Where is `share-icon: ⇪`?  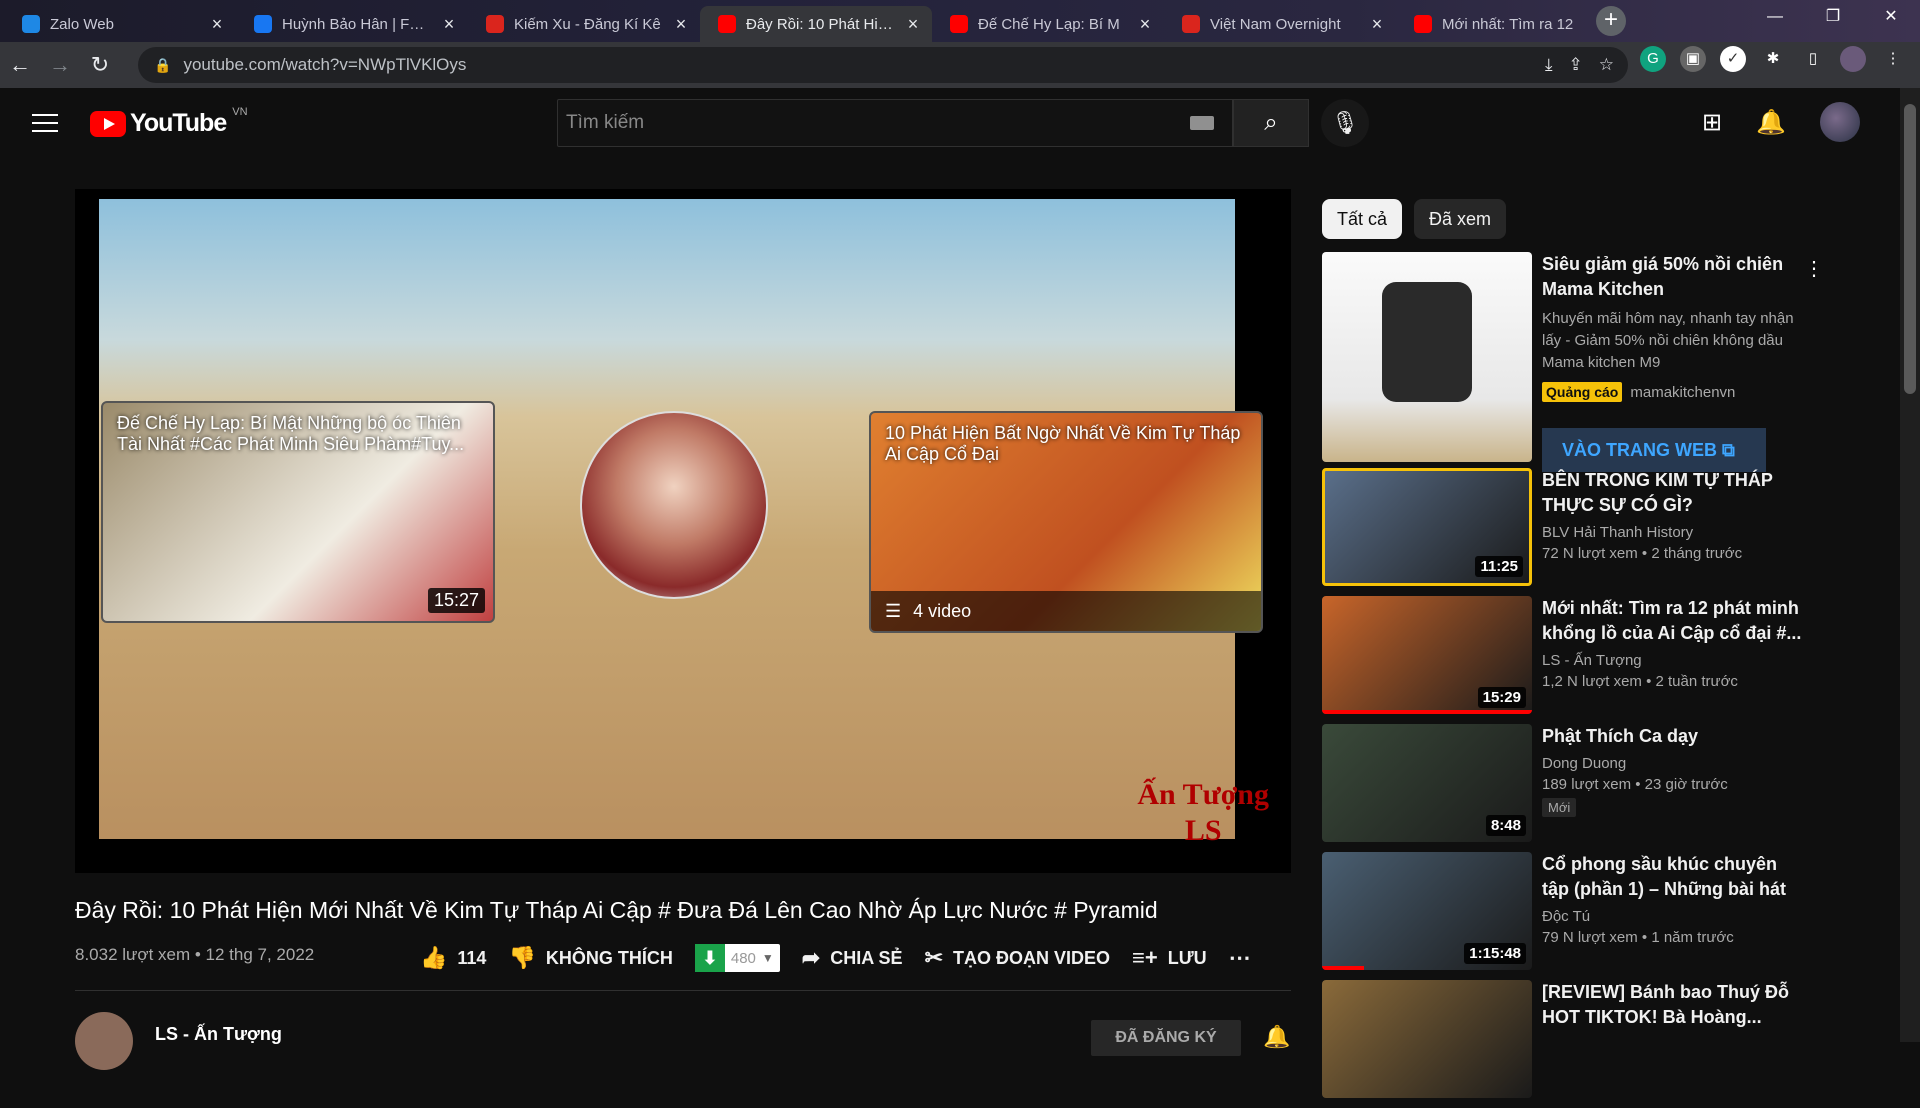
share-icon: ⇪ is located at coordinates (1576, 65).